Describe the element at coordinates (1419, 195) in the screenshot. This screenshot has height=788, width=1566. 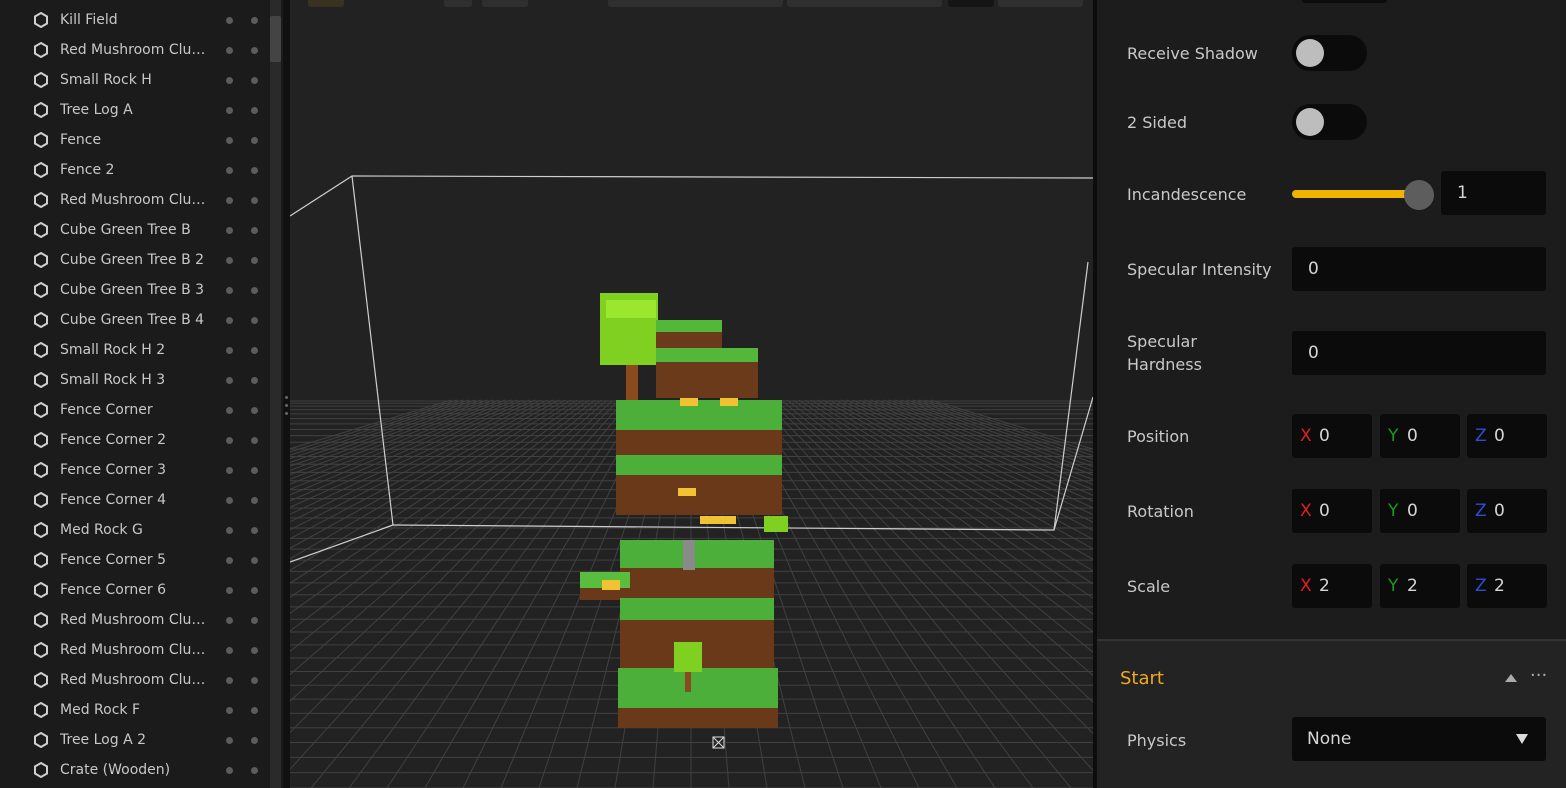
I see `incandescence-slider-handle` at that location.